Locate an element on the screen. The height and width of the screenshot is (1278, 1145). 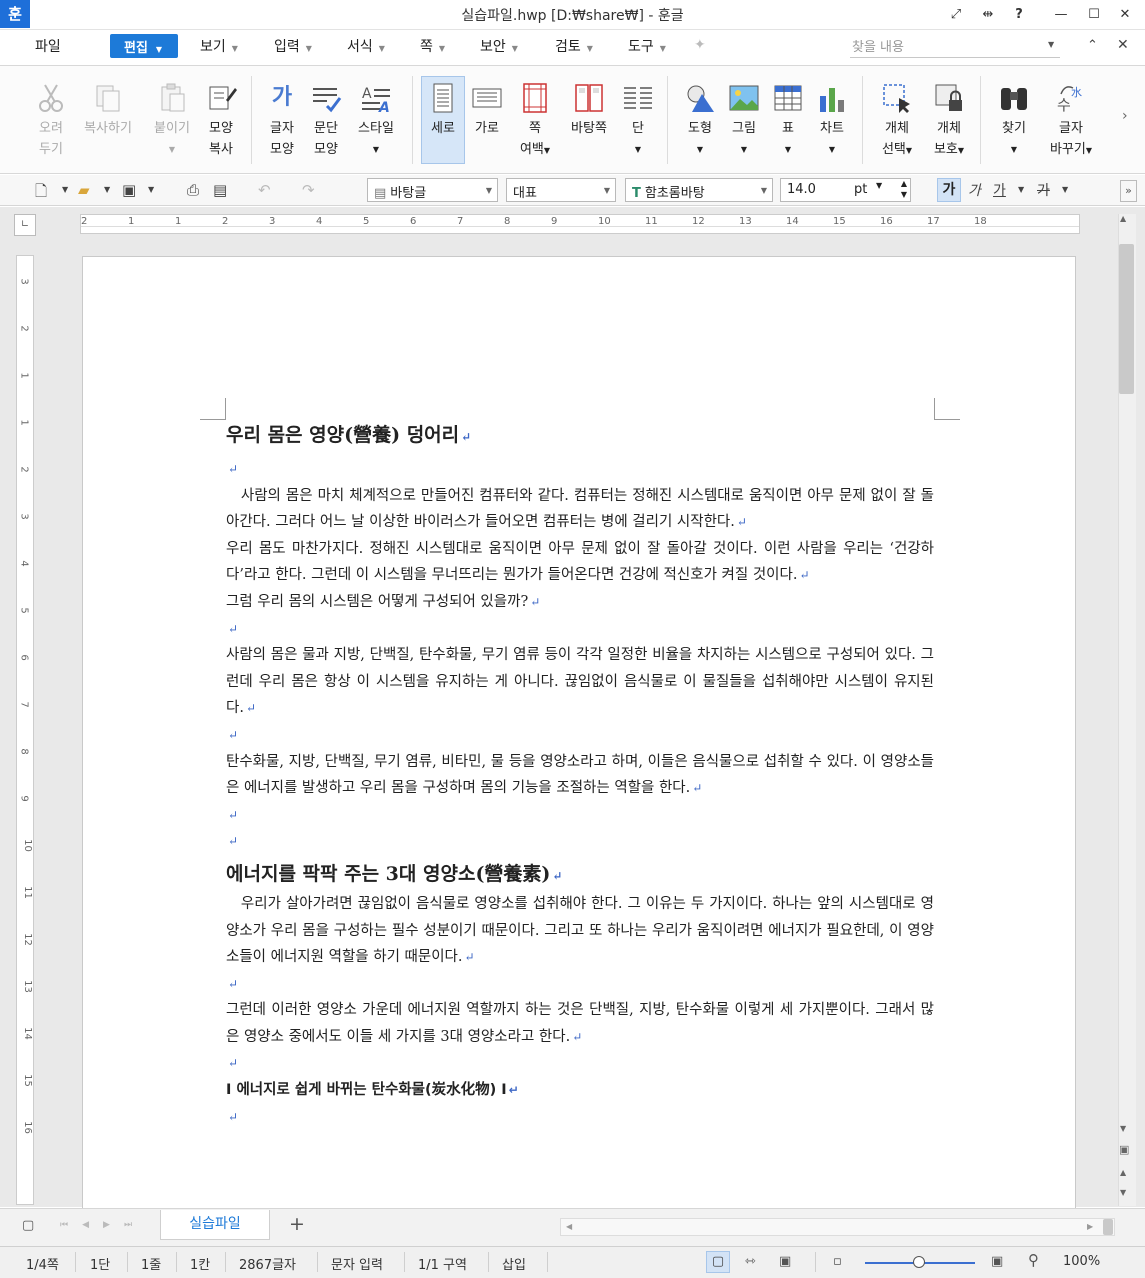
preview-icon: ▤ is located at coordinates (220, 190).